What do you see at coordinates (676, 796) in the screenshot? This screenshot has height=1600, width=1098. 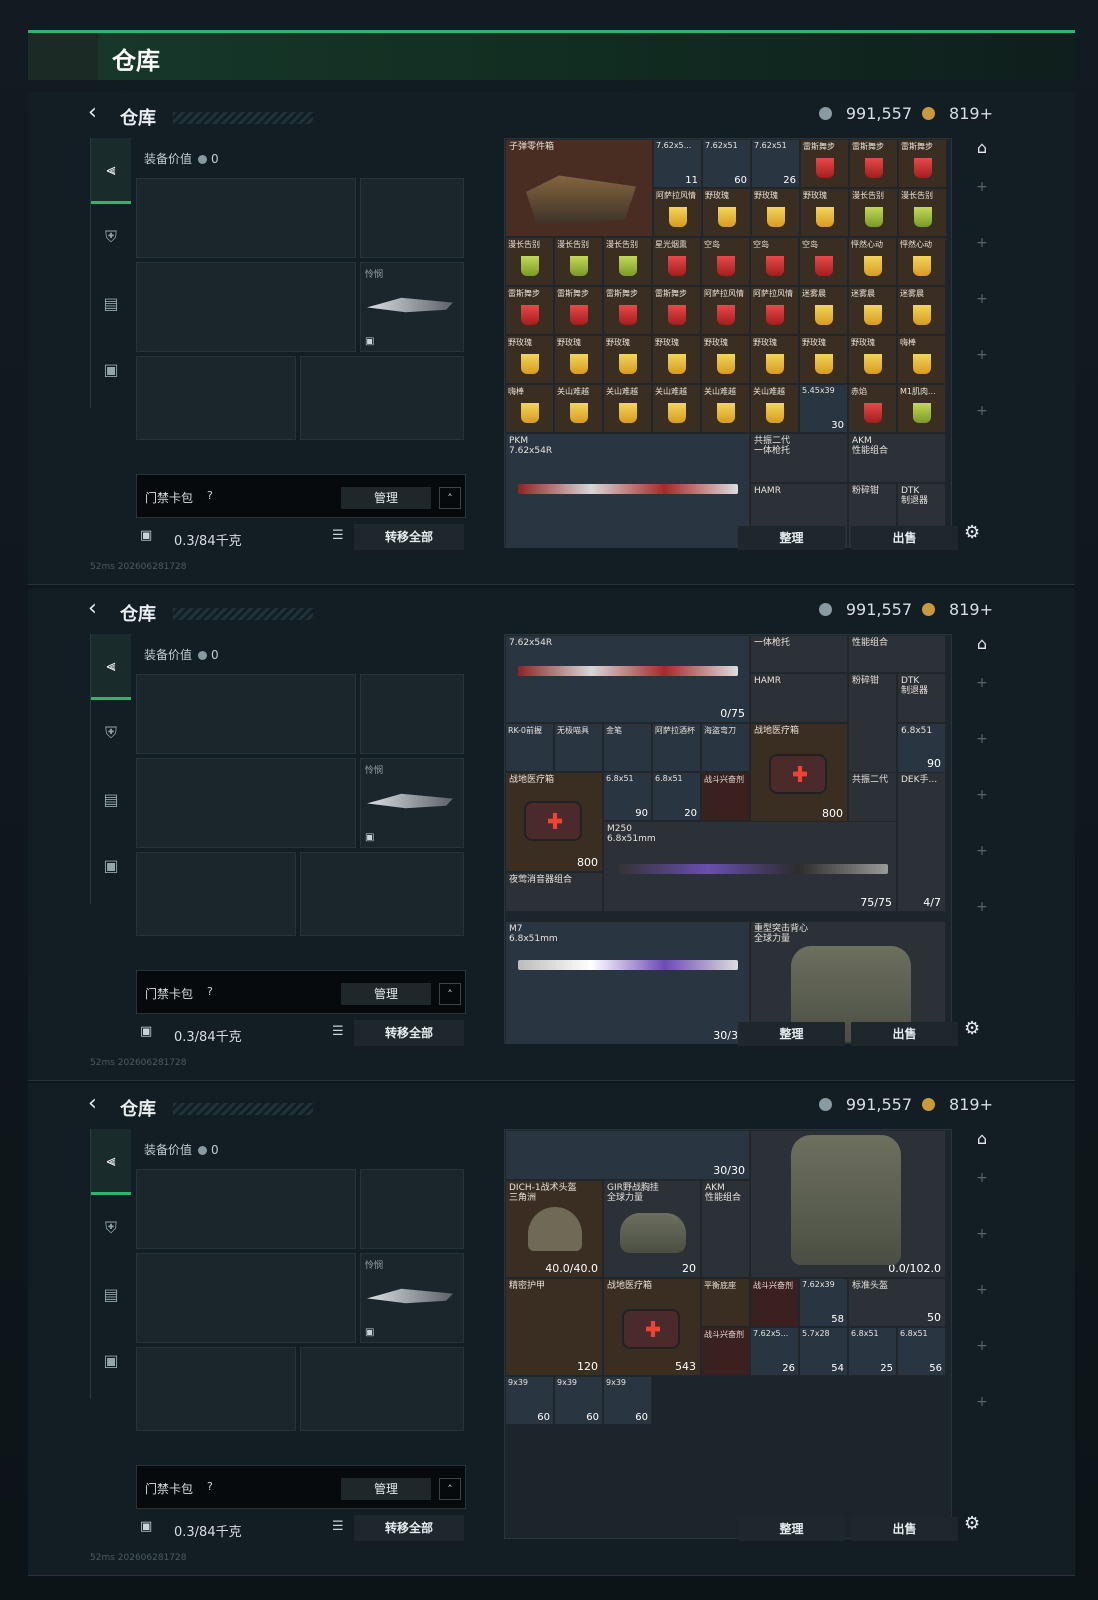 I see `item-cell: 6.8x51 20` at bounding box center [676, 796].